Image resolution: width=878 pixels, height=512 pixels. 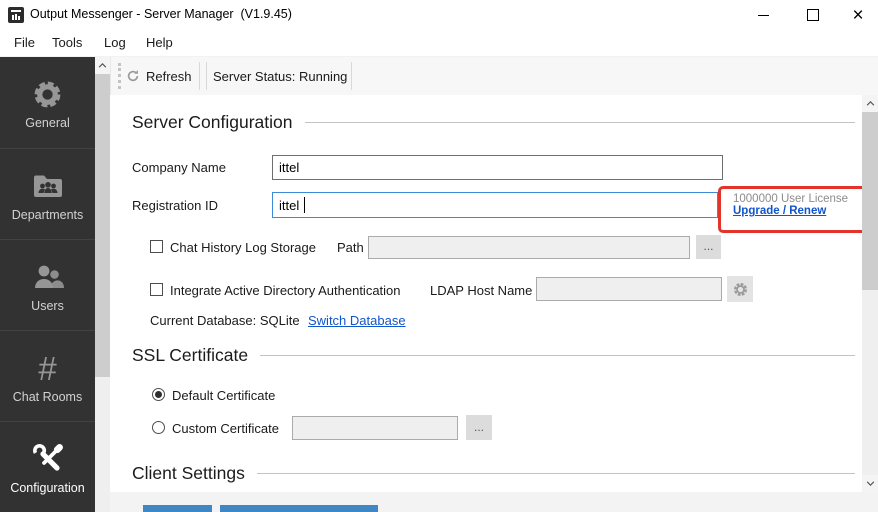 I want to click on sidebar-label: Departments, so click(x=47, y=215).